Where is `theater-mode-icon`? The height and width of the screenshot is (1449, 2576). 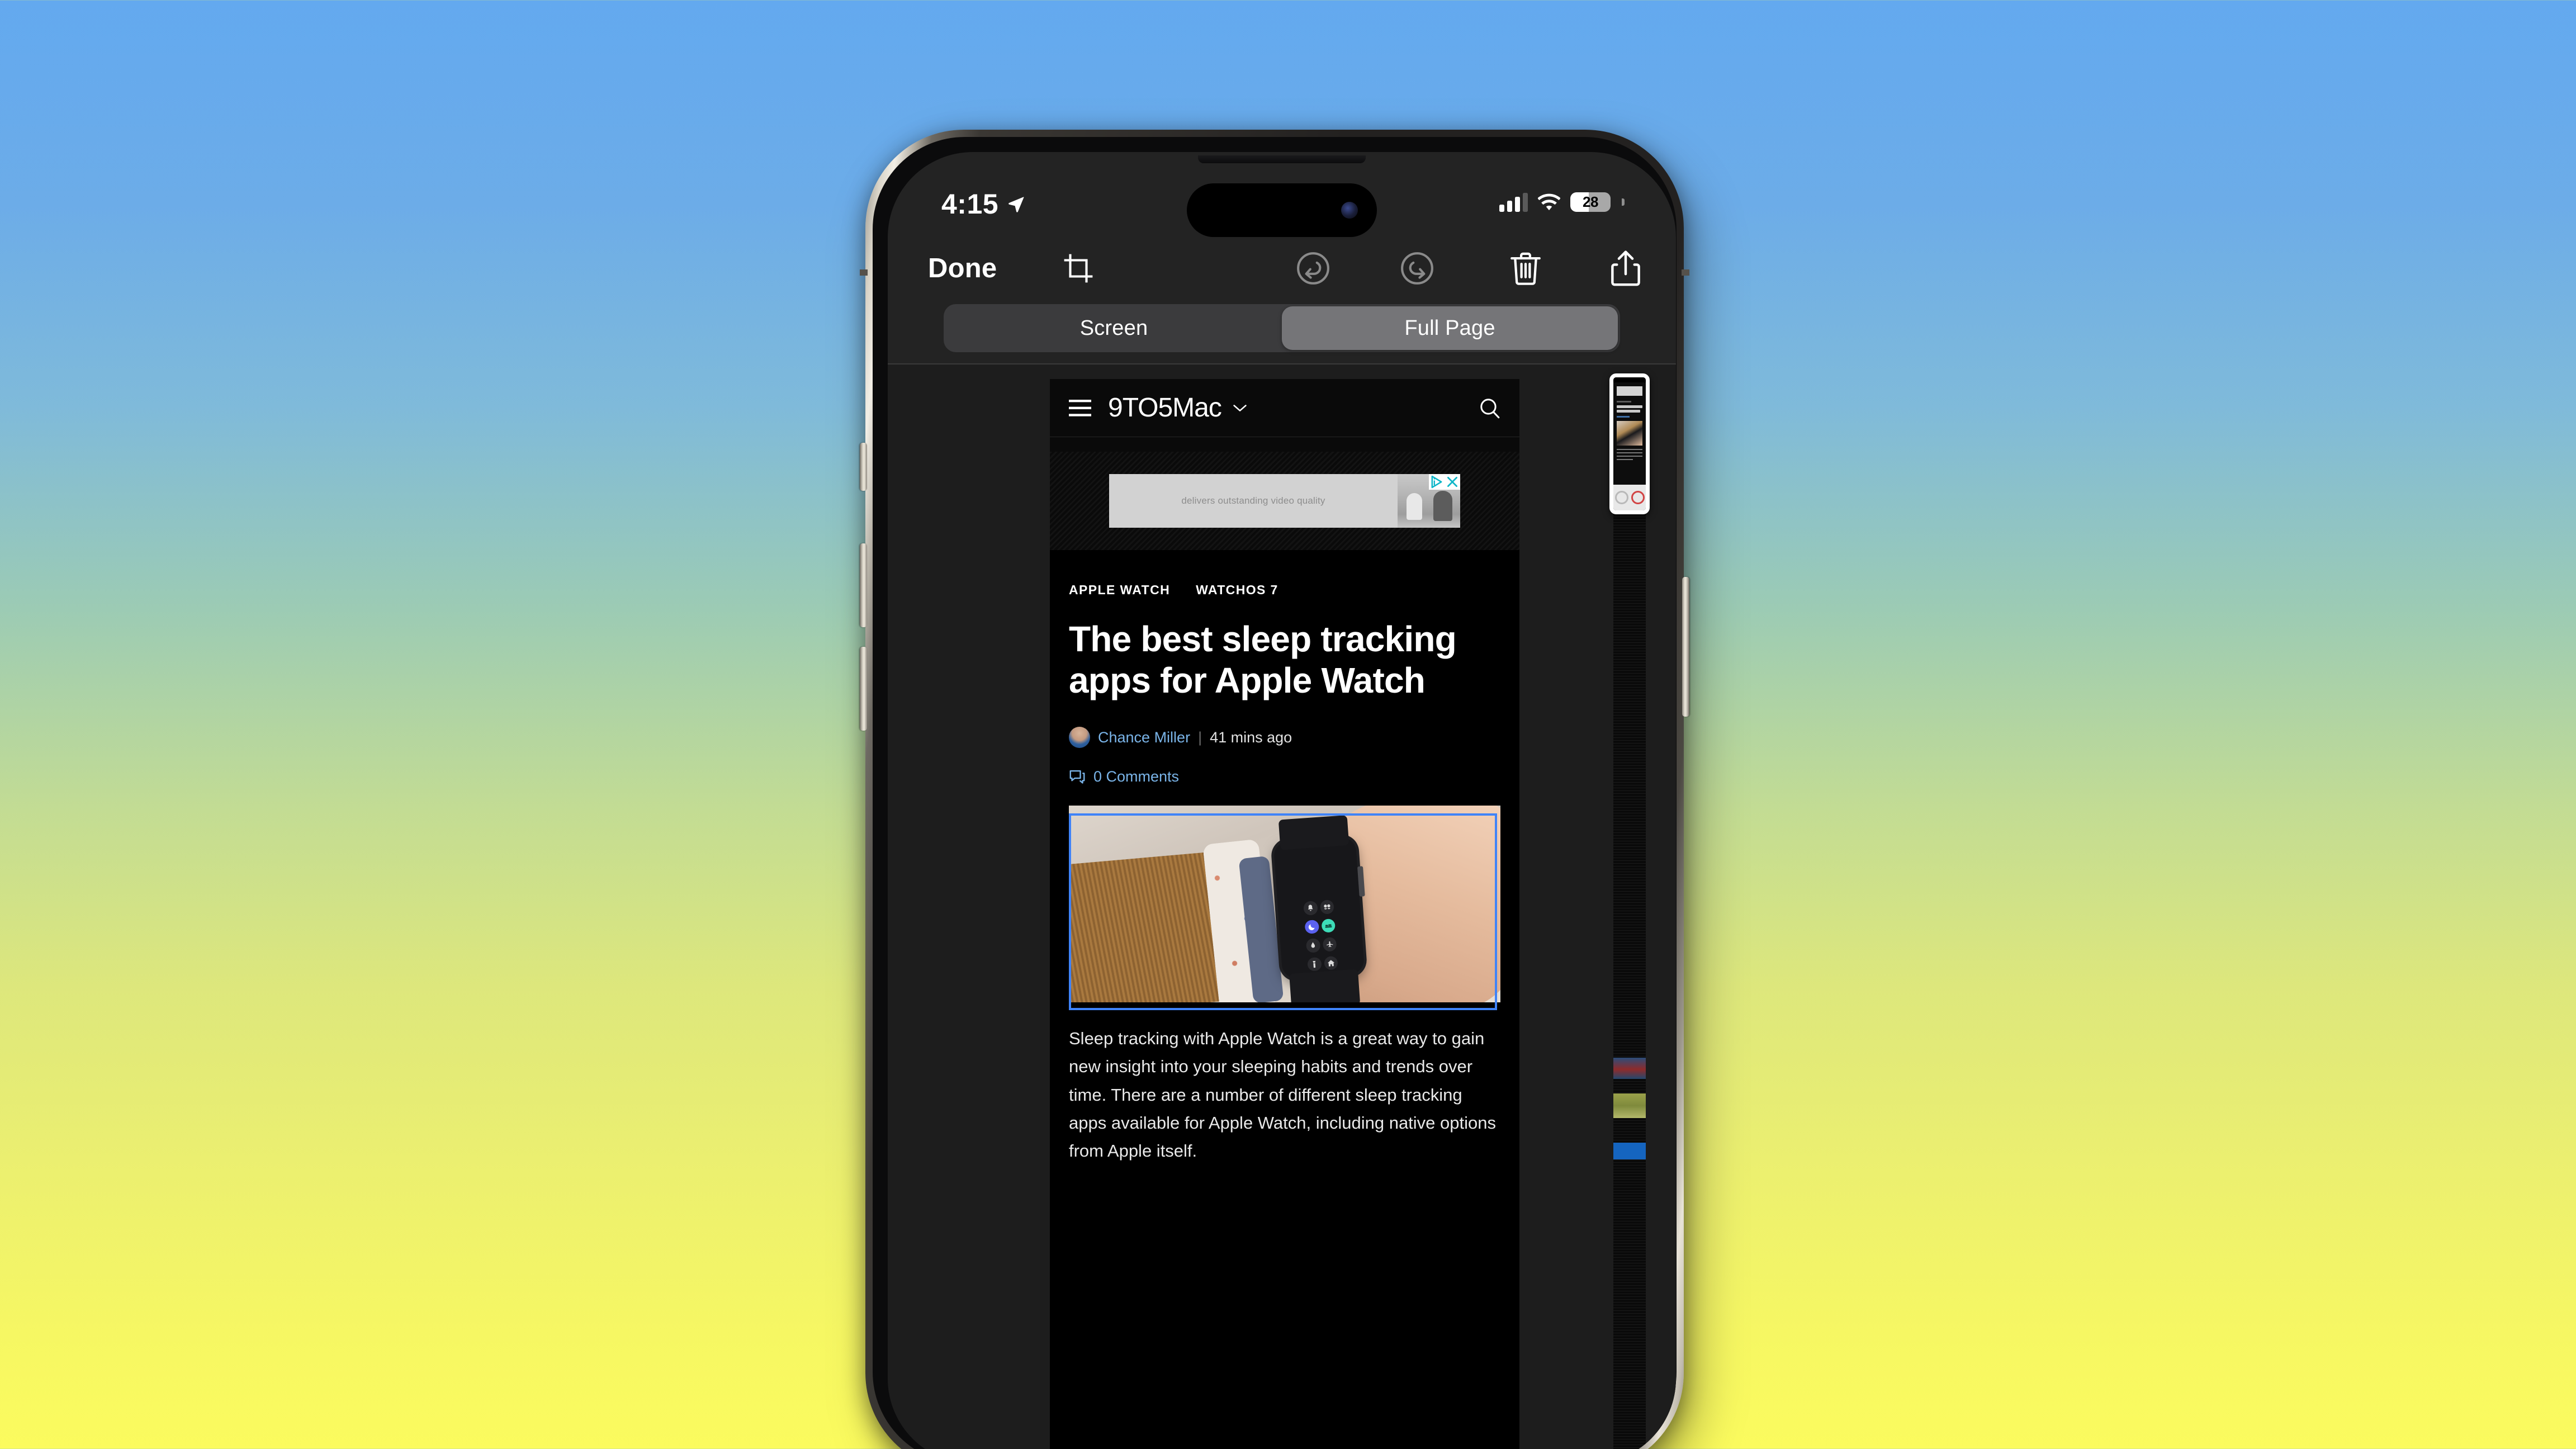
theater-mode-icon is located at coordinates (1328, 907).